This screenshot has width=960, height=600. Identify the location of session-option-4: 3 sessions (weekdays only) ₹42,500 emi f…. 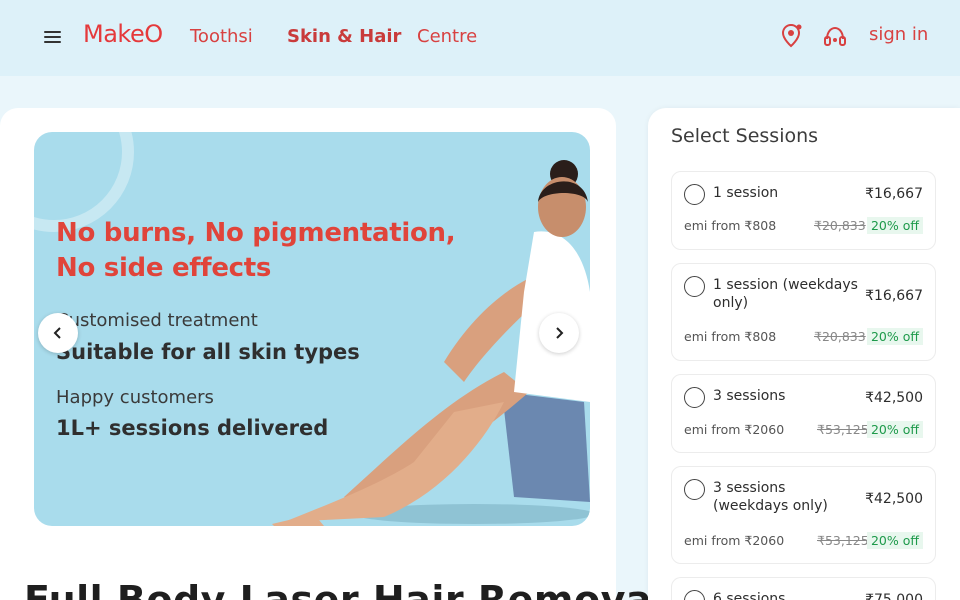
(803, 515).